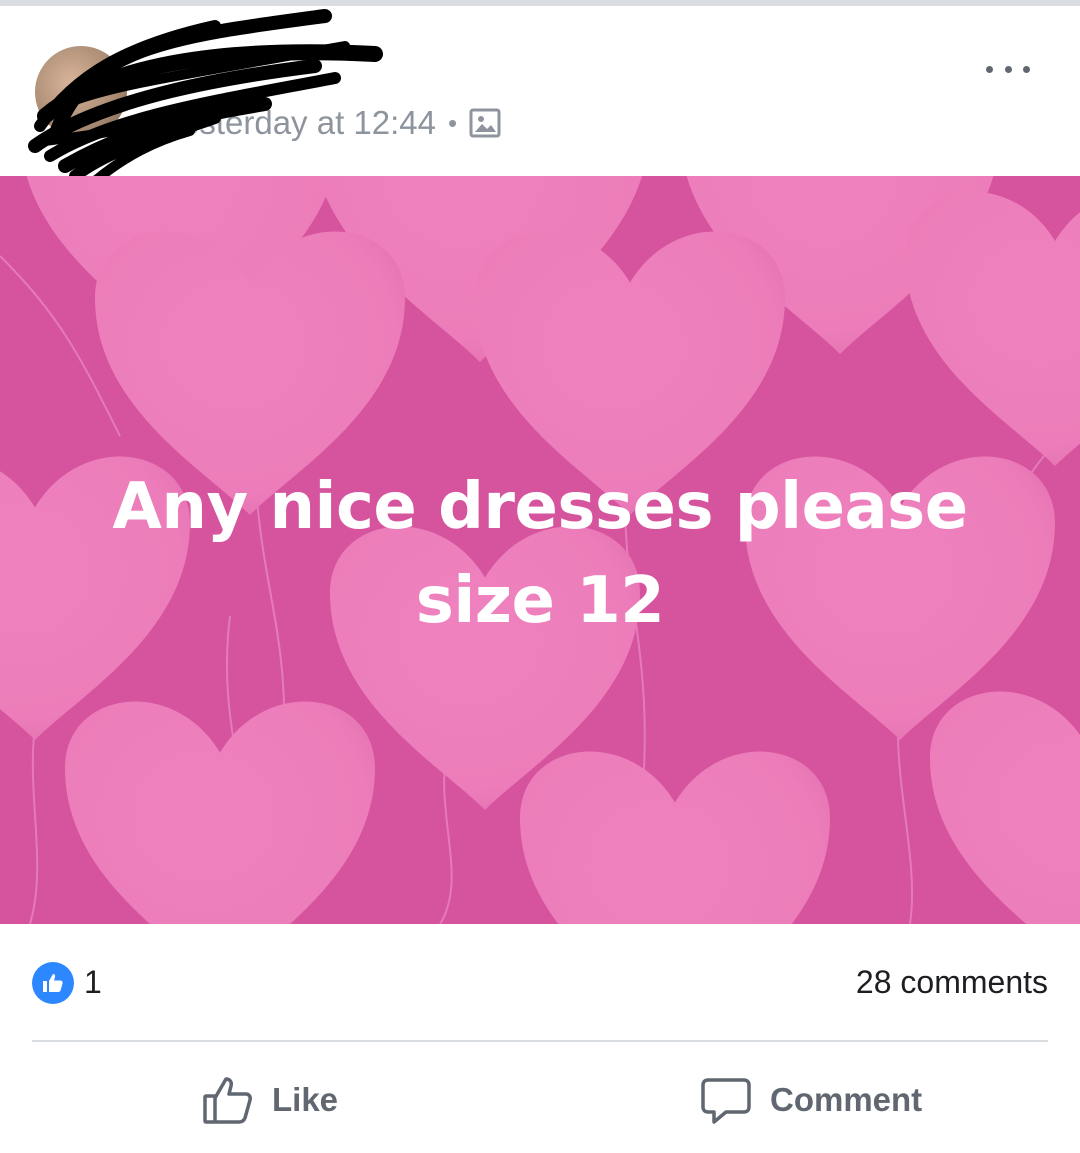 The width and height of the screenshot is (1080, 1153). I want to click on more-options-button, so click(1008, 69).